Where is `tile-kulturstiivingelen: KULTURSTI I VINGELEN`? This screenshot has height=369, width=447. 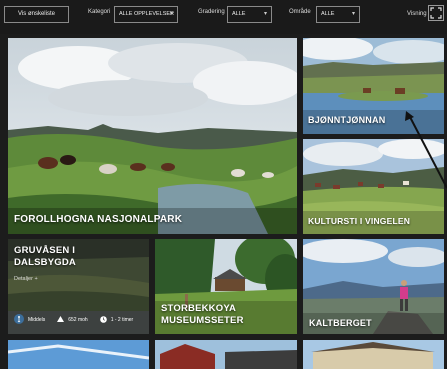 tile-kulturstiivingelen: KULTURSTI I VINGELEN is located at coordinates (373, 186).